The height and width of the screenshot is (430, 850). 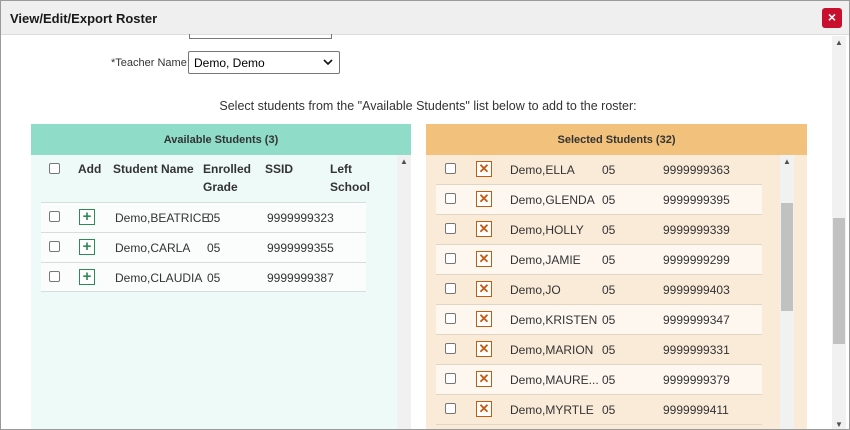 I want to click on student-ssid: 9999999347, so click(x=696, y=320).